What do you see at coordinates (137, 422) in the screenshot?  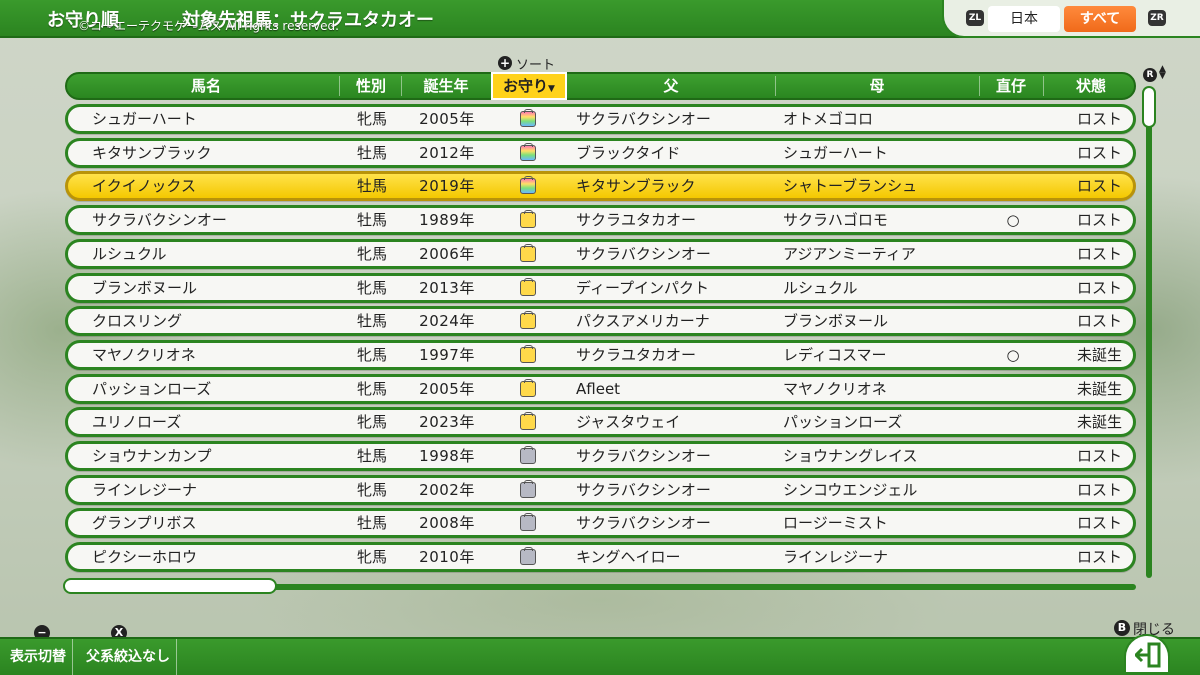 I see `horse-name: ユリノローズ` at bounding box center [137, 422].